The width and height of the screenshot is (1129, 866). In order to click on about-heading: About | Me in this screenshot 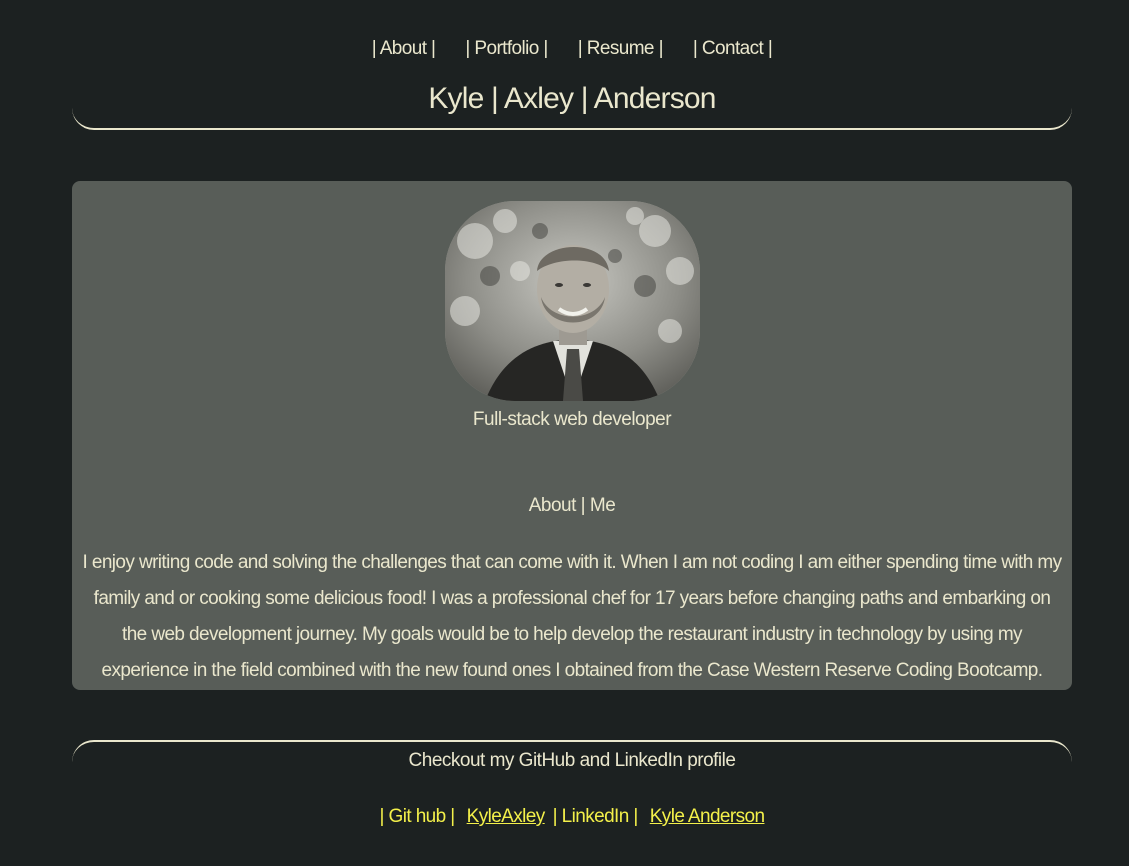, I will do `click(572, 505)`.